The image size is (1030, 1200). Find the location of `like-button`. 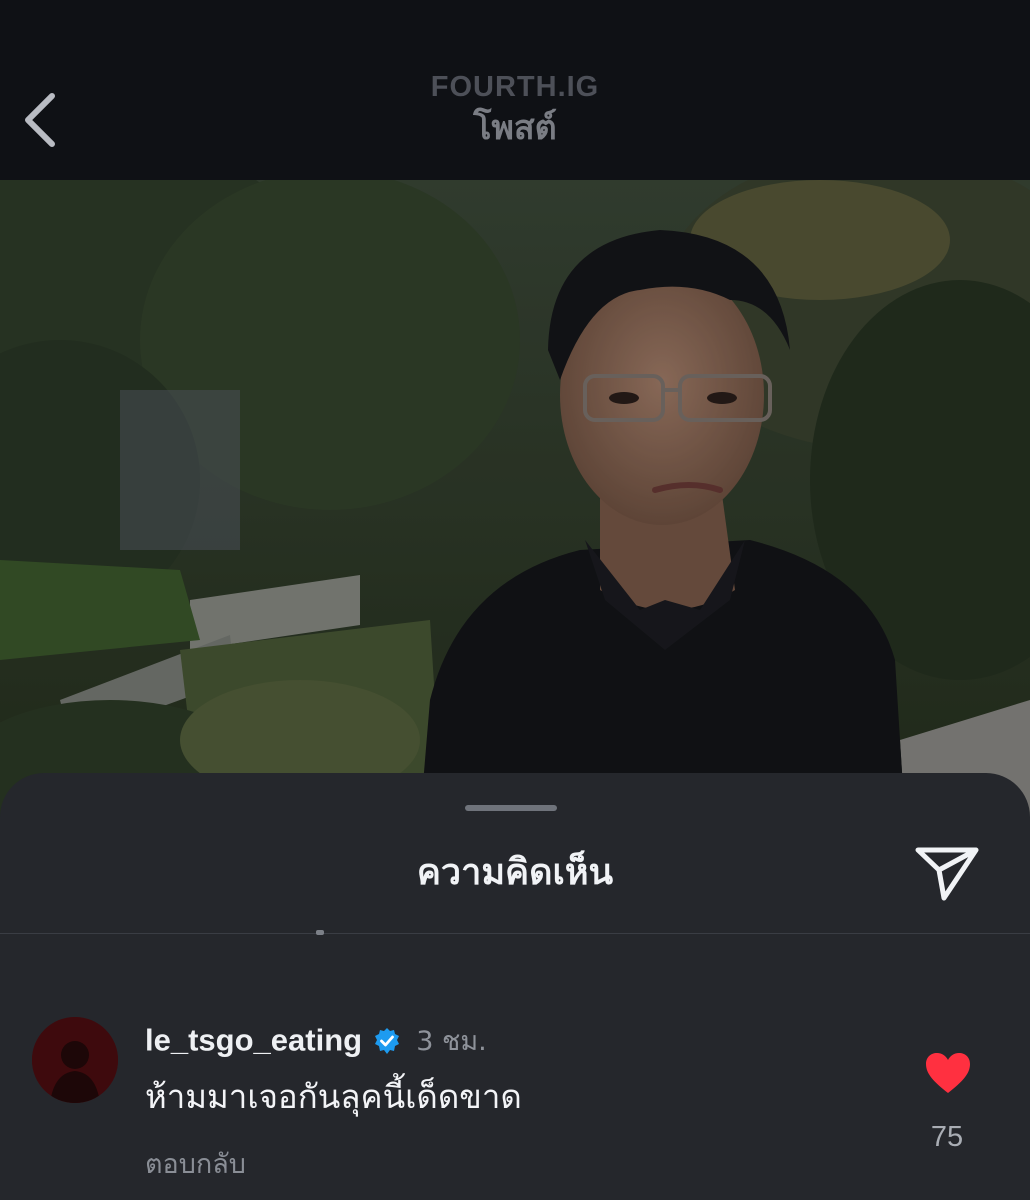

like-button is located at coordinates (948, 1073).